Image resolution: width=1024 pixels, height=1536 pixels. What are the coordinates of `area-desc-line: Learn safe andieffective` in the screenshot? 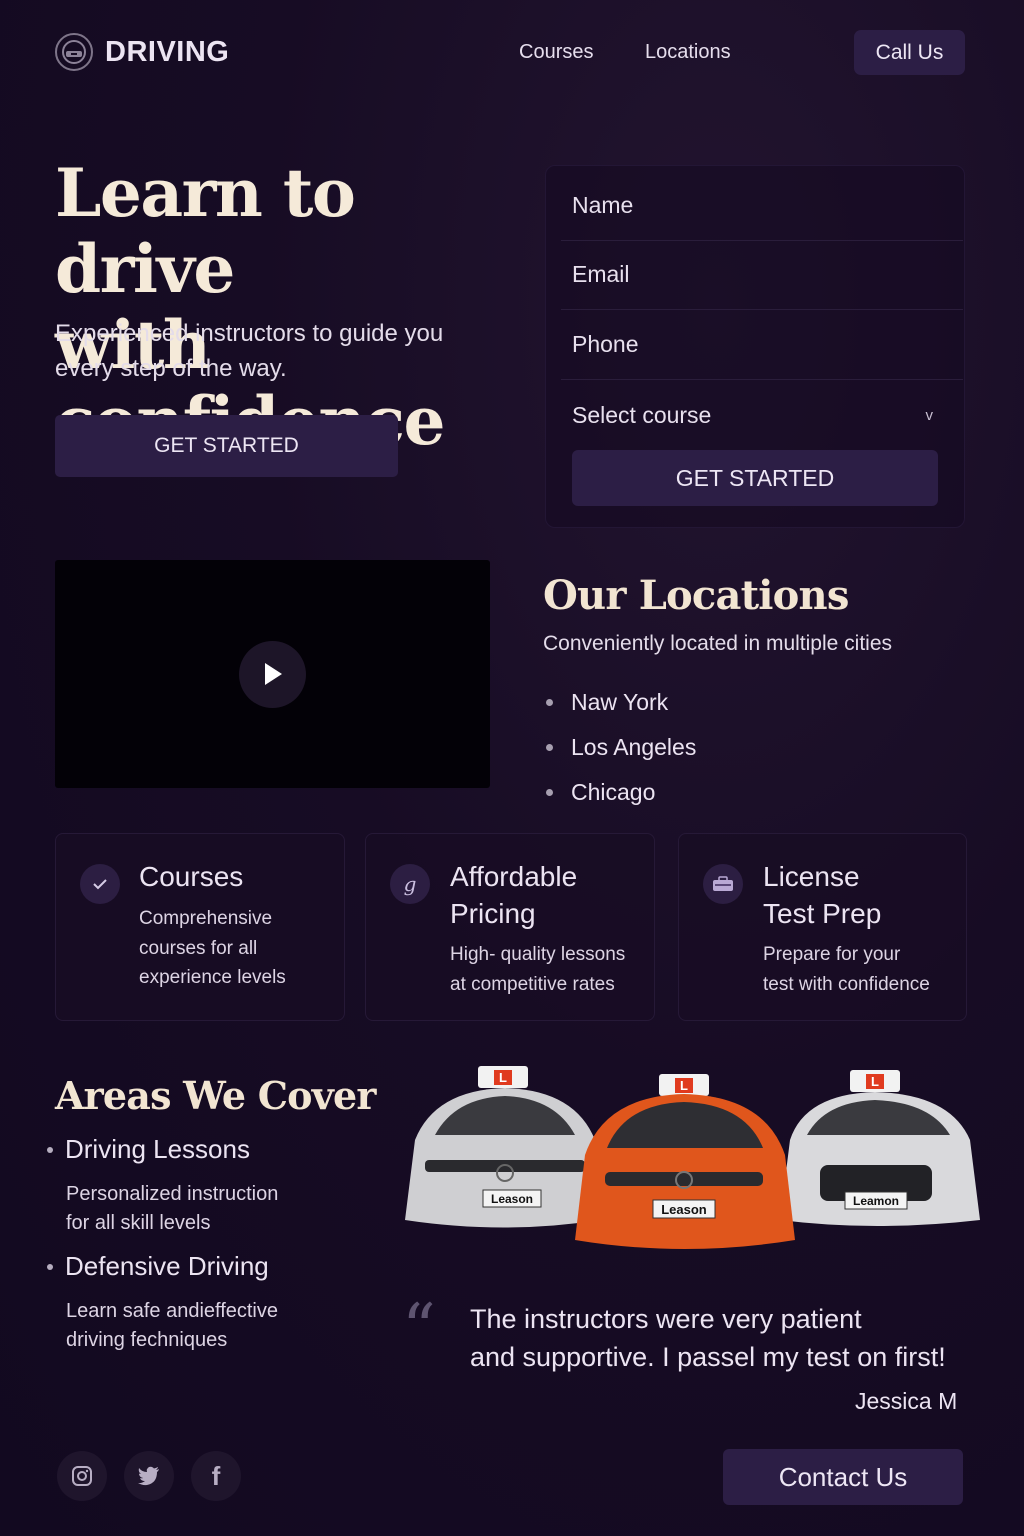 It's located at (172, 1311).